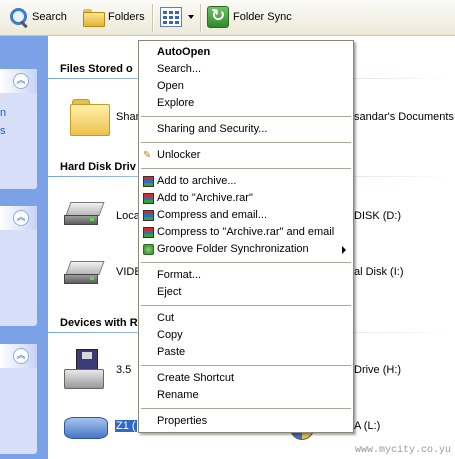 The width and height of the screenshot is (455, 459). I want to click on folders-button: Folders, so click(113, 17).